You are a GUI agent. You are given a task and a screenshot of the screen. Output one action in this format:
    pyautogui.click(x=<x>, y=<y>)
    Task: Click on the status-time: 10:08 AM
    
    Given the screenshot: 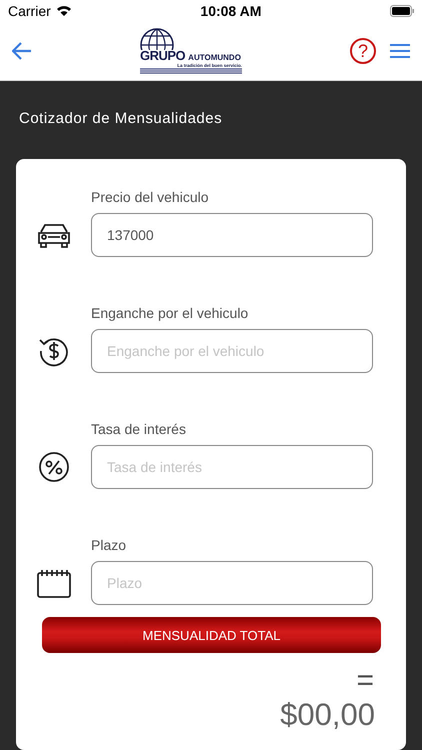 What is the action you would take?
    pyautogui.click(x=231, y=11)
    